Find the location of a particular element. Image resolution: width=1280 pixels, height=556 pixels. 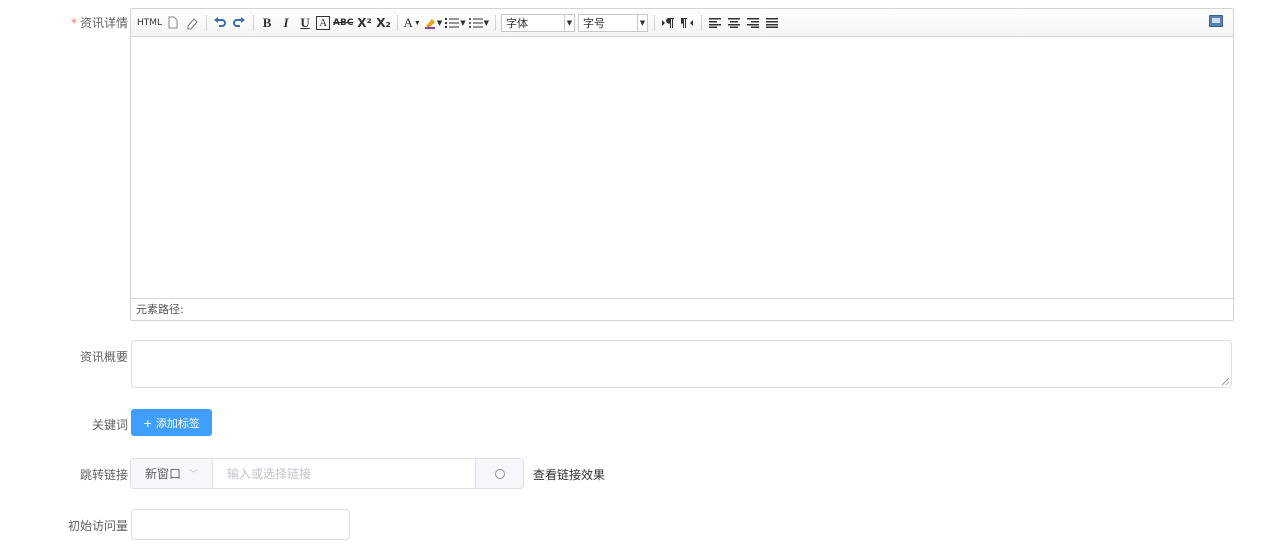

superscript-button: X² is located at coordinates (364, 23).